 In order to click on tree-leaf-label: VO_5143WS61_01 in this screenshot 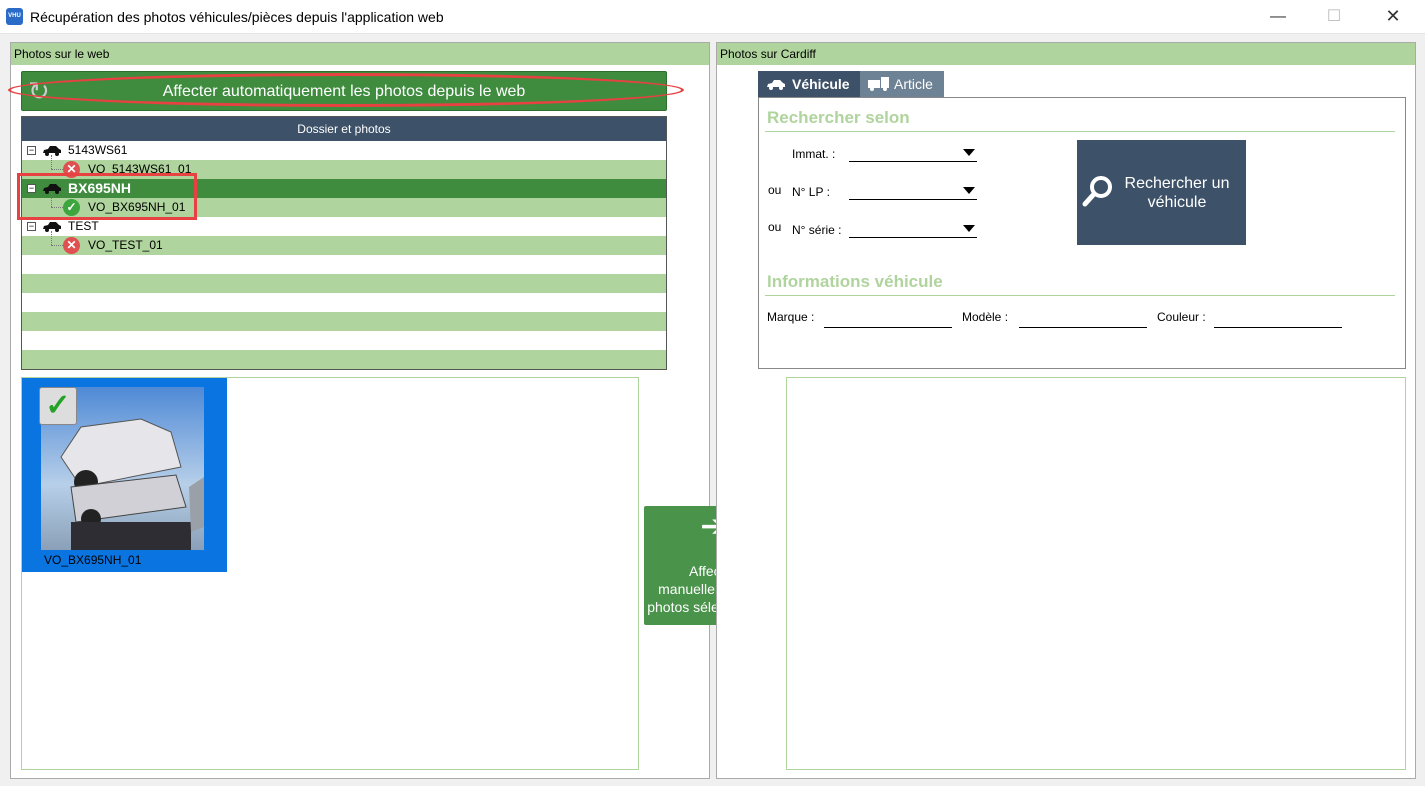, I will do `click(140, 169)`.